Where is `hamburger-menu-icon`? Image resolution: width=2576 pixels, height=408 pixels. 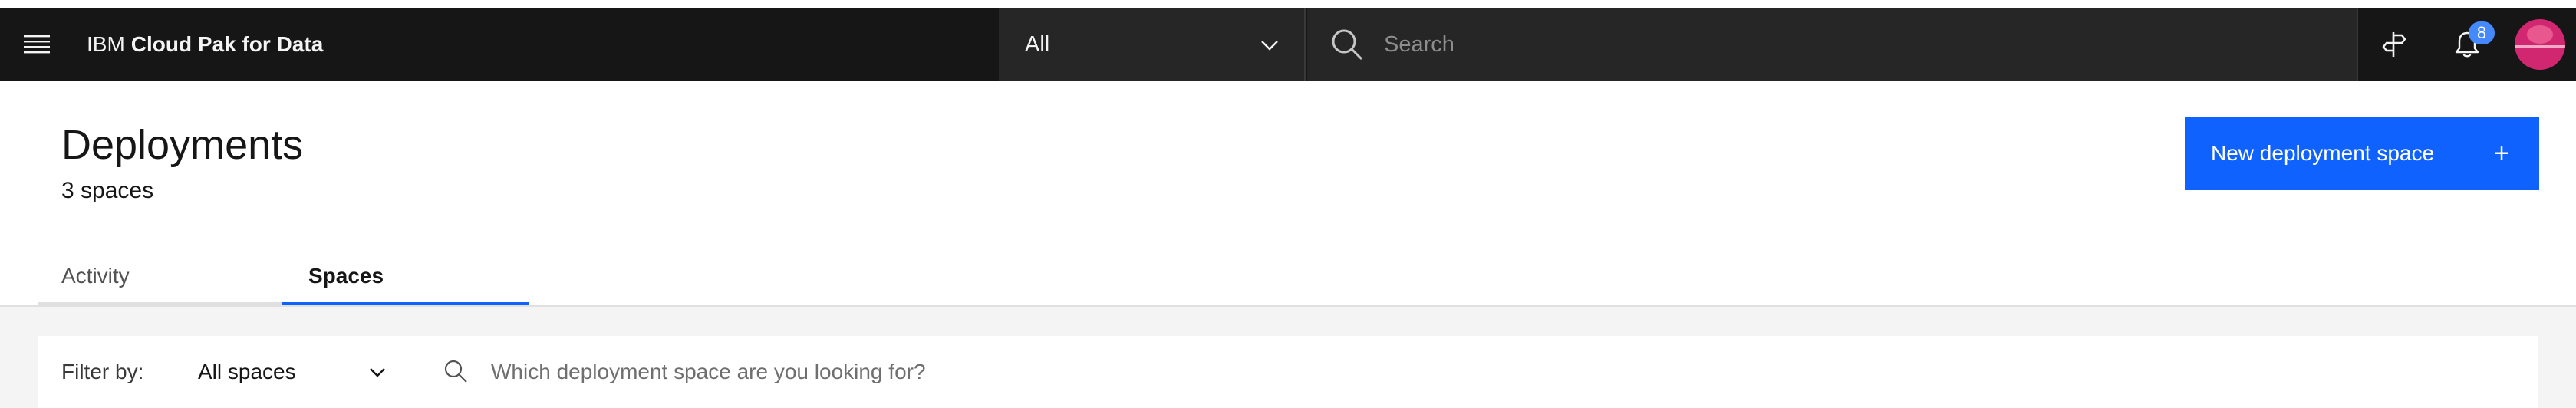
hamburger-menu-icon is located at coordinates (37, 44).